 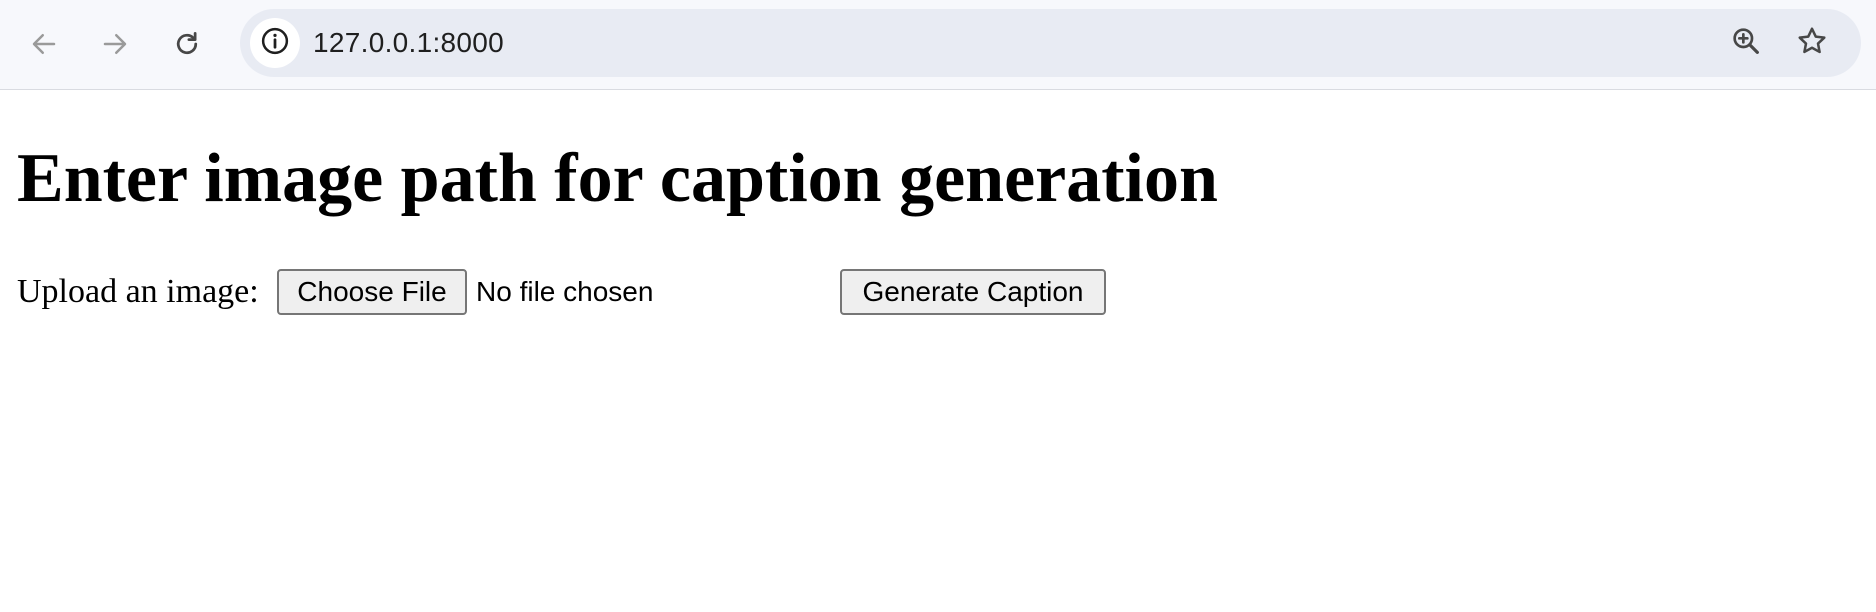 I want to click on url-text: 127.0.0.1:8000, so click(x=408, y=43).